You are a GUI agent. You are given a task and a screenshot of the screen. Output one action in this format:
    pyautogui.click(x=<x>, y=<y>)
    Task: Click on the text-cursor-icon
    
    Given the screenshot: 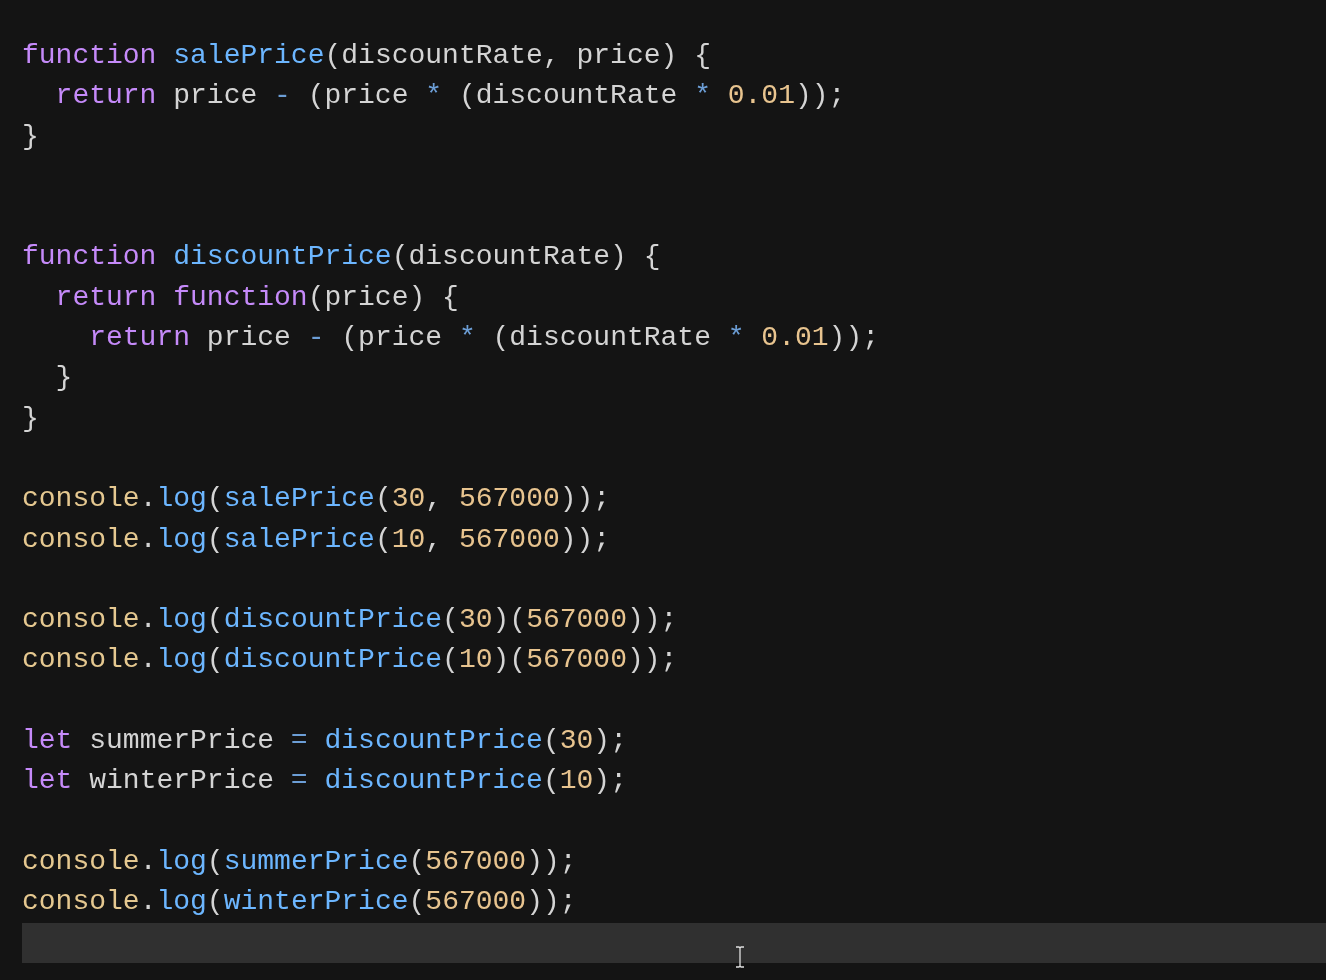 What is the action you would take?
    pyautogui.click(x=740, y=957)
    